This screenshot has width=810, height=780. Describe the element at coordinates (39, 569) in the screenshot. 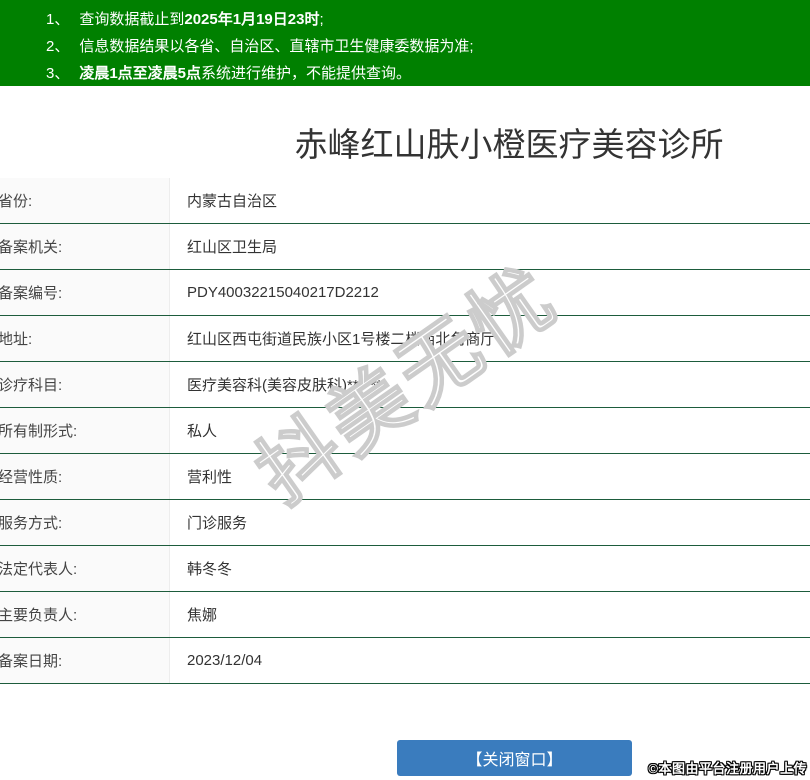

I see `row-label-text: 法定代表人:` at that location.